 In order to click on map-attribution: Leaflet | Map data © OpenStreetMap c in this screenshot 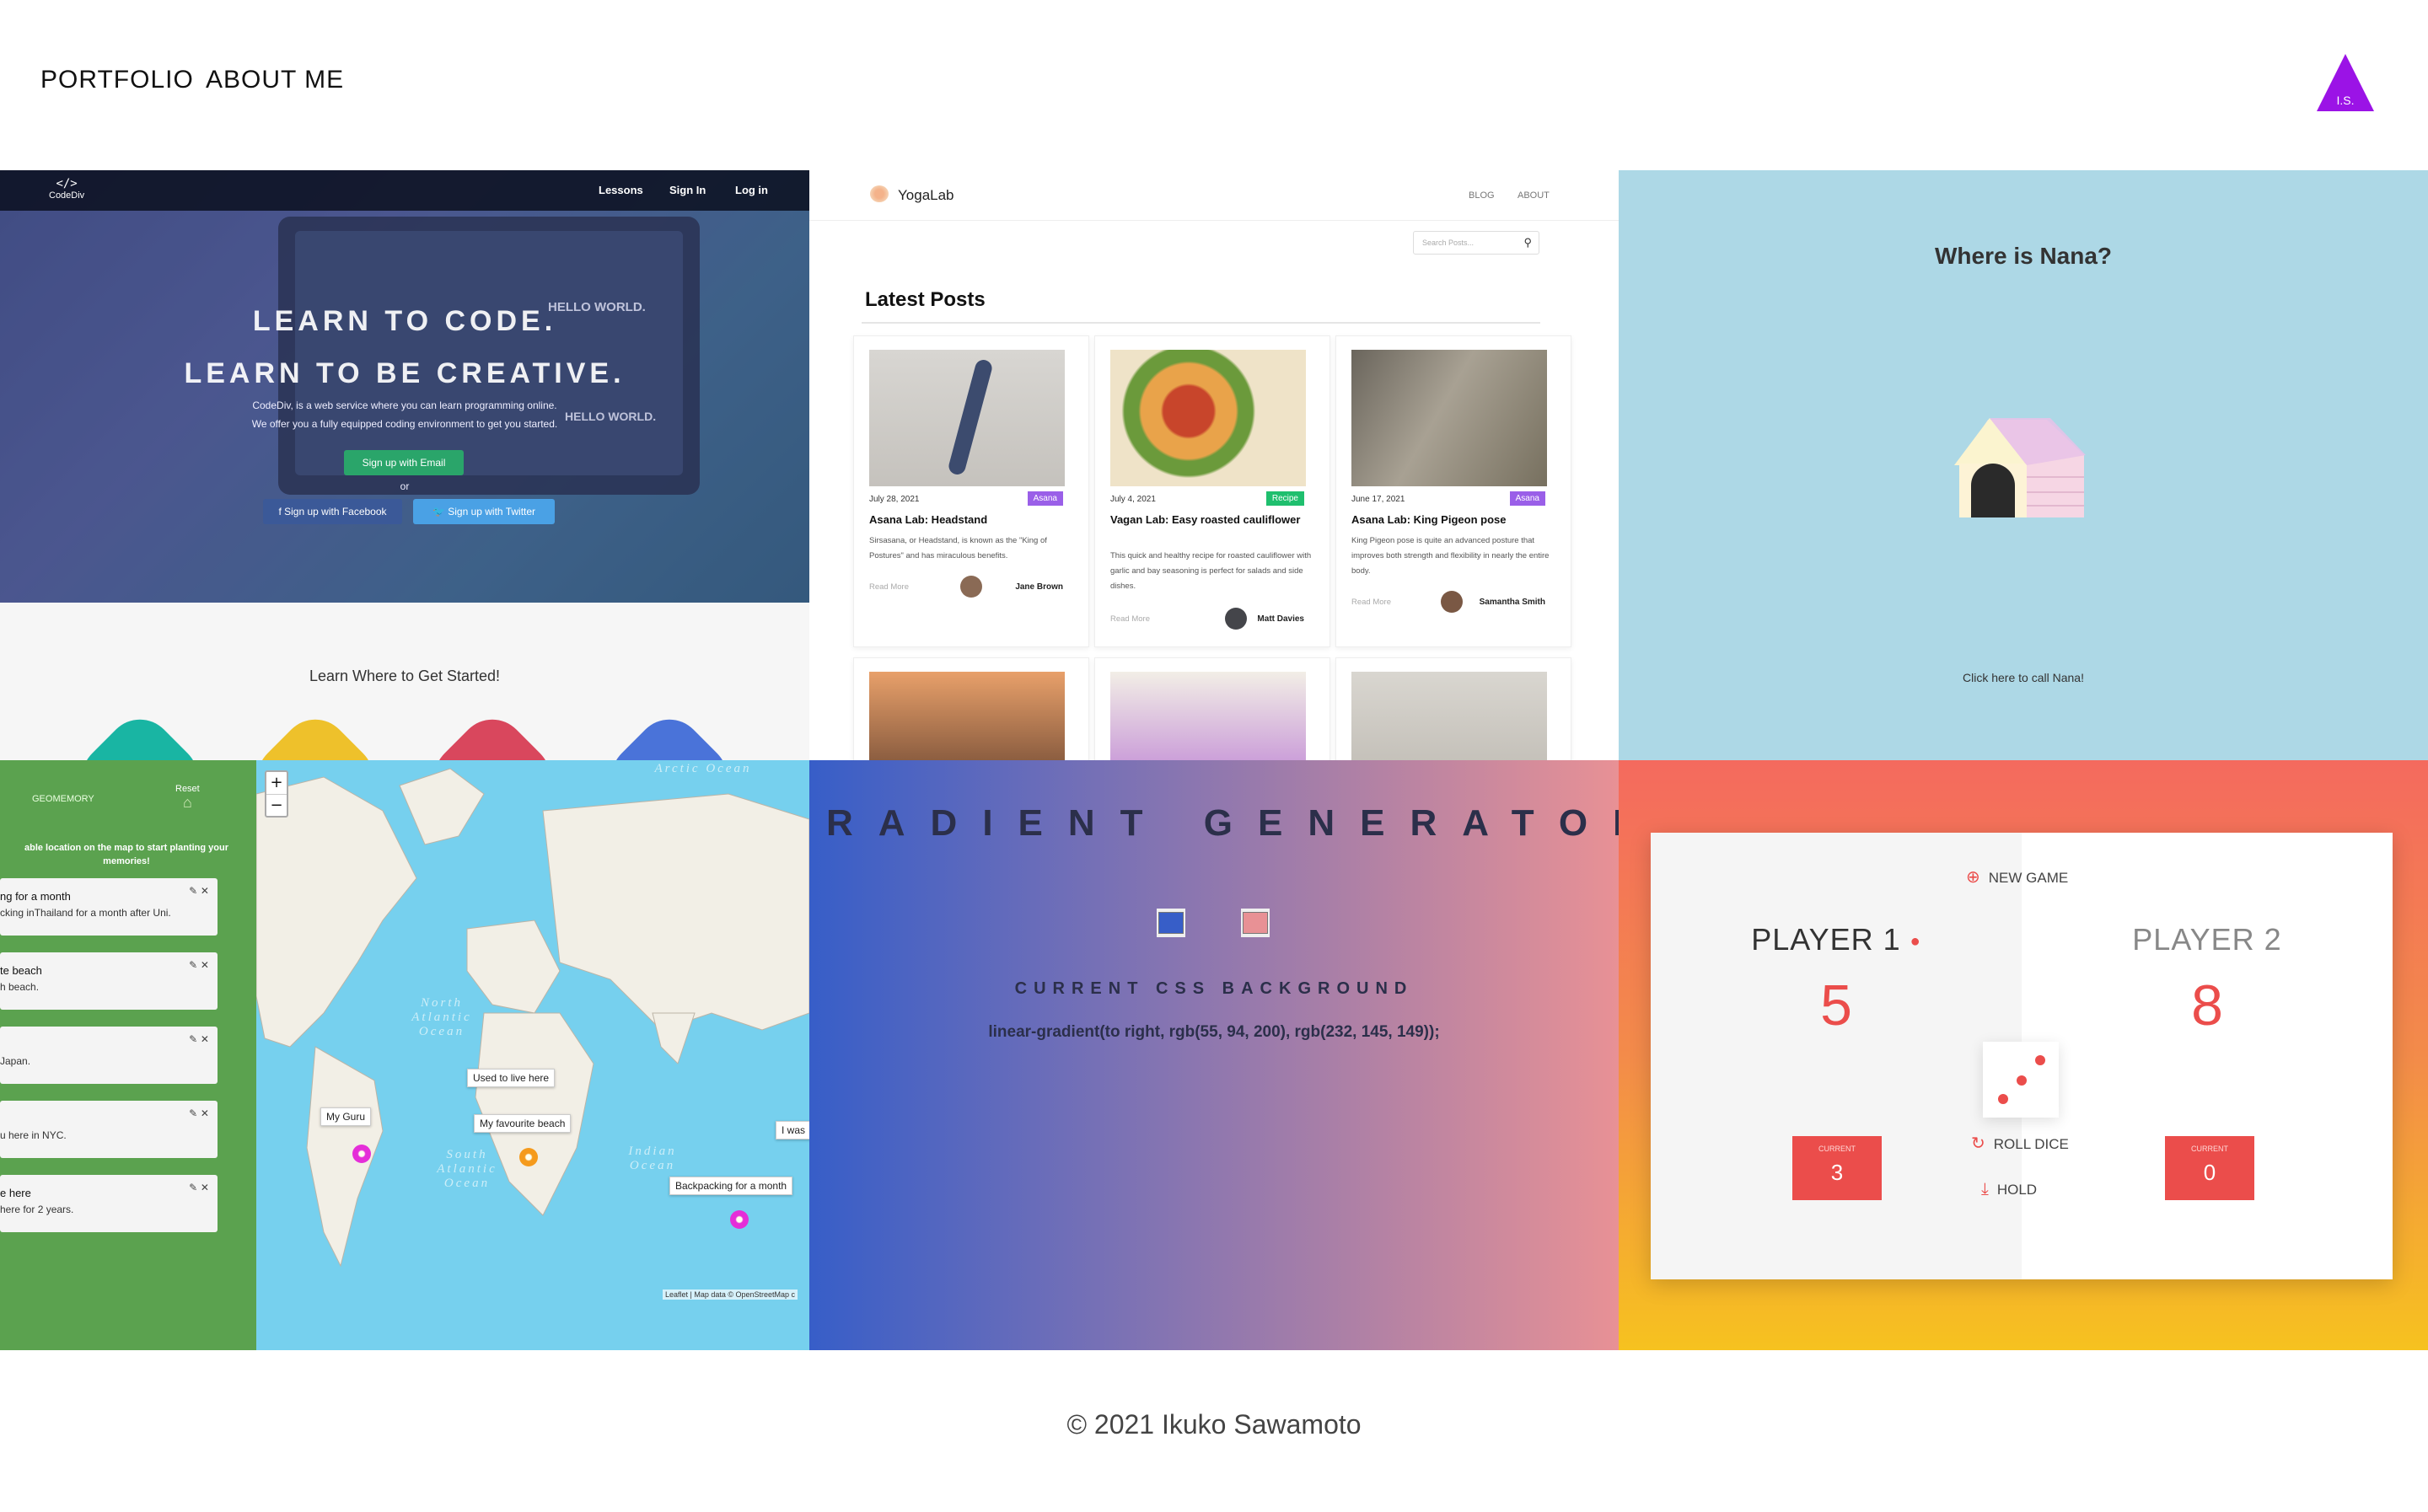, I will do `click(730, 1294)`.